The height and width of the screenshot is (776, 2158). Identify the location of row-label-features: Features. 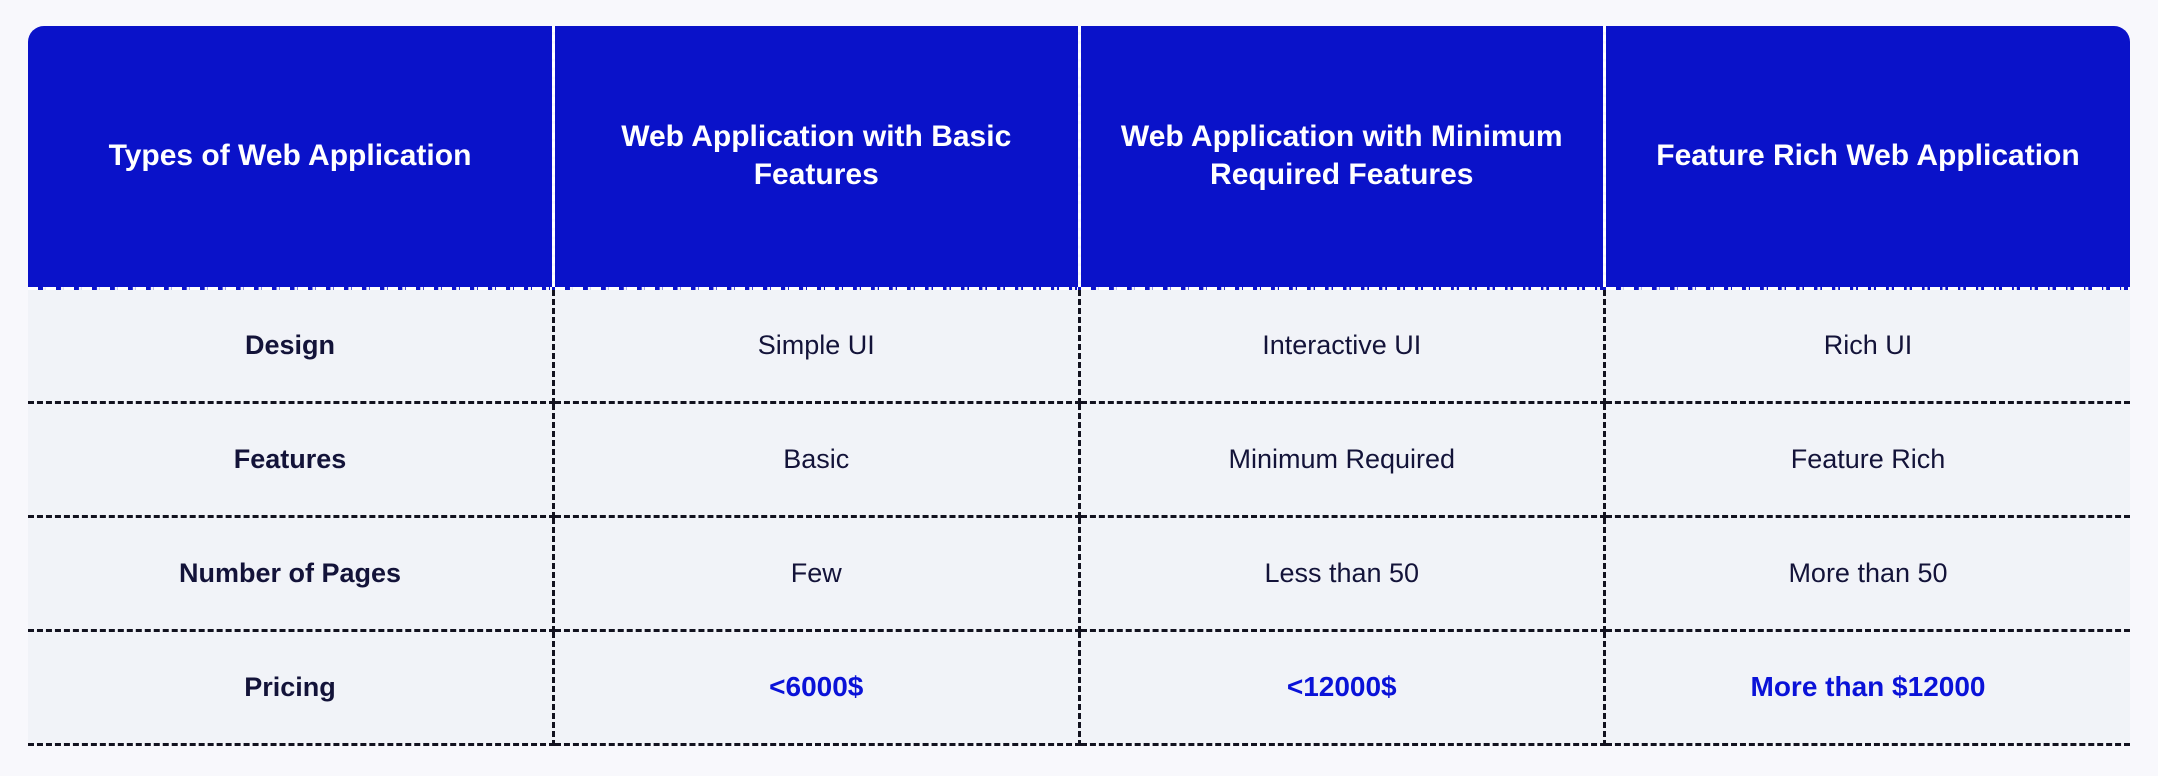
(291, 460).